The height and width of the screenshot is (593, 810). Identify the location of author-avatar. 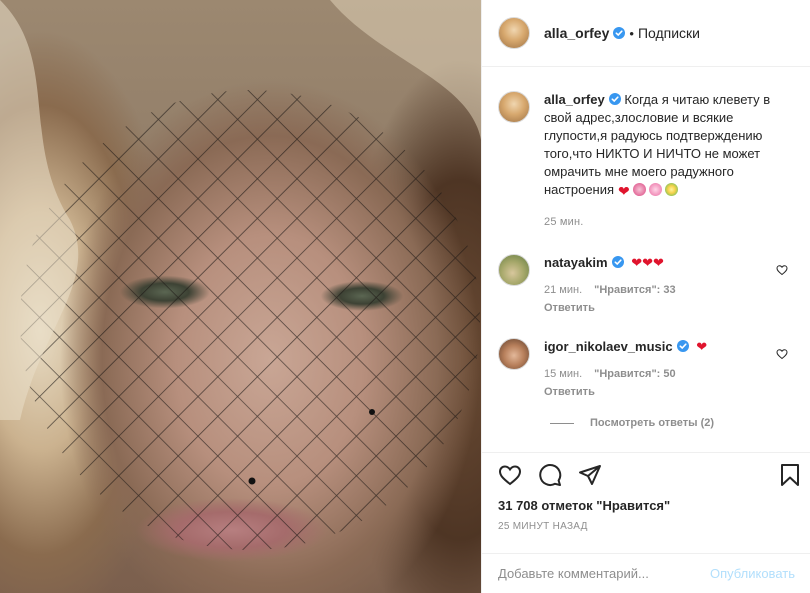
(514, 33).